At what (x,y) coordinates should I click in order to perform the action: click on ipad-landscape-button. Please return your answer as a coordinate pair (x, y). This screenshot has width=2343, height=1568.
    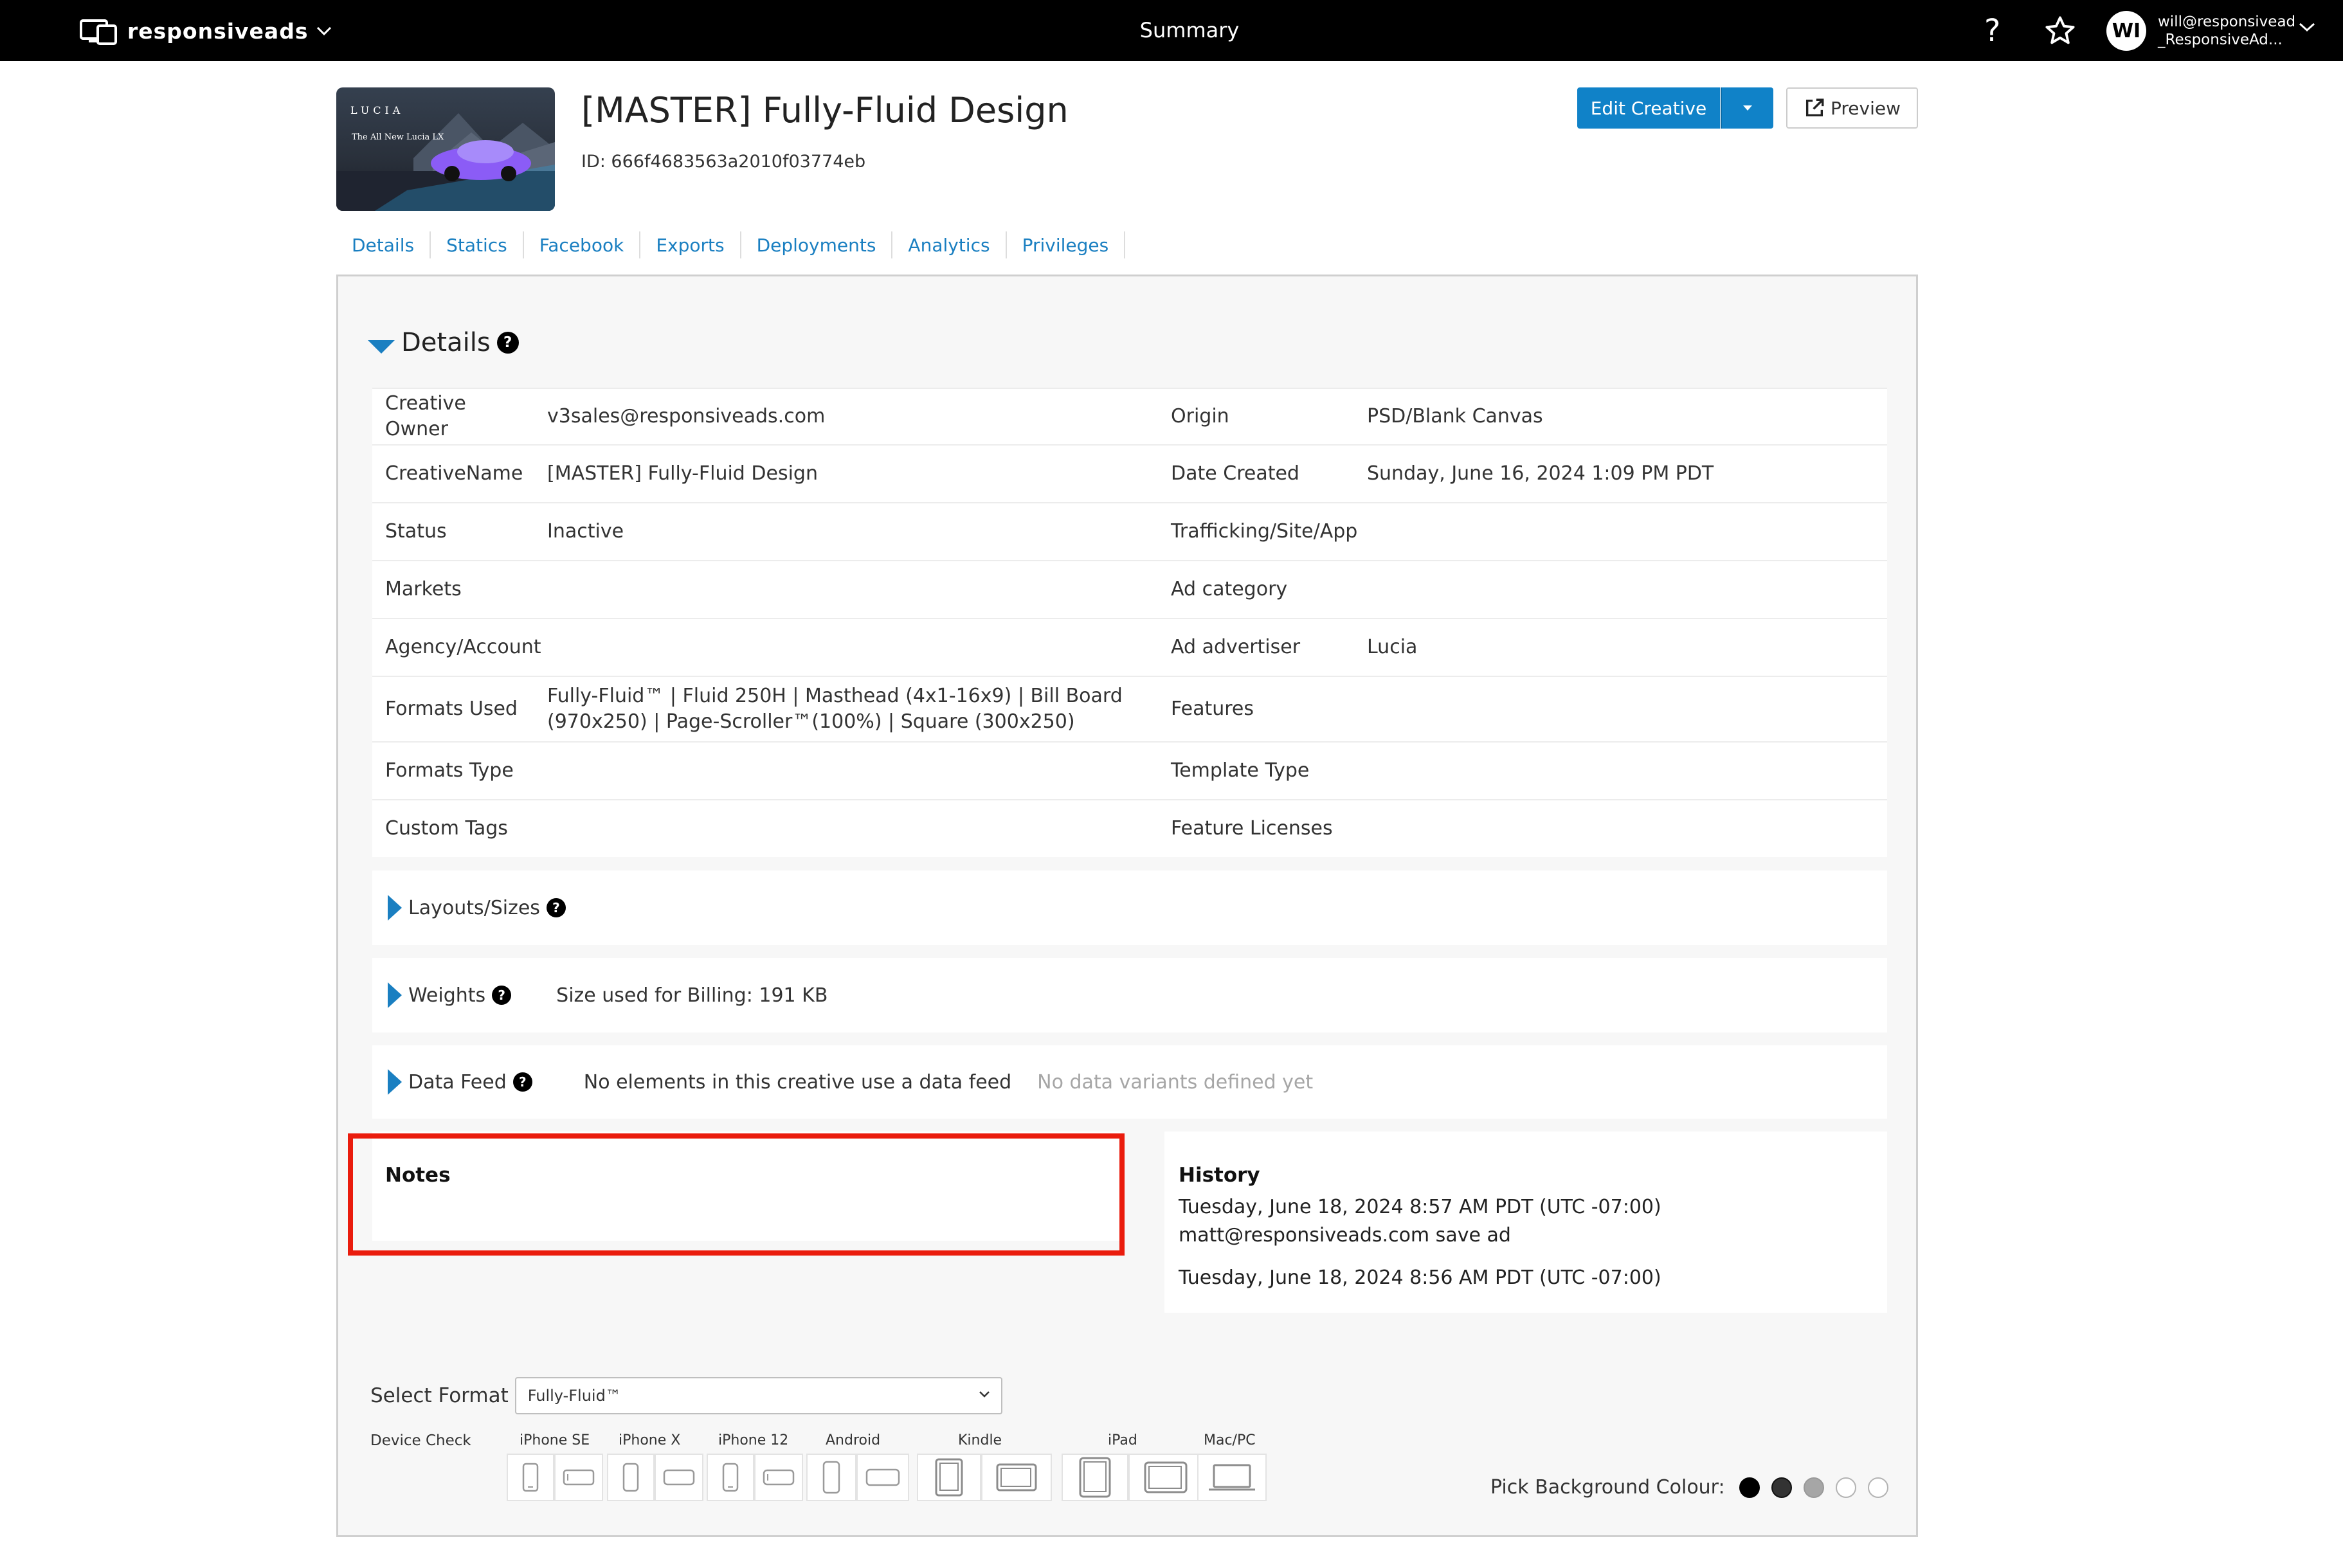
    Looking at the image, I should click on (1165, 1477).